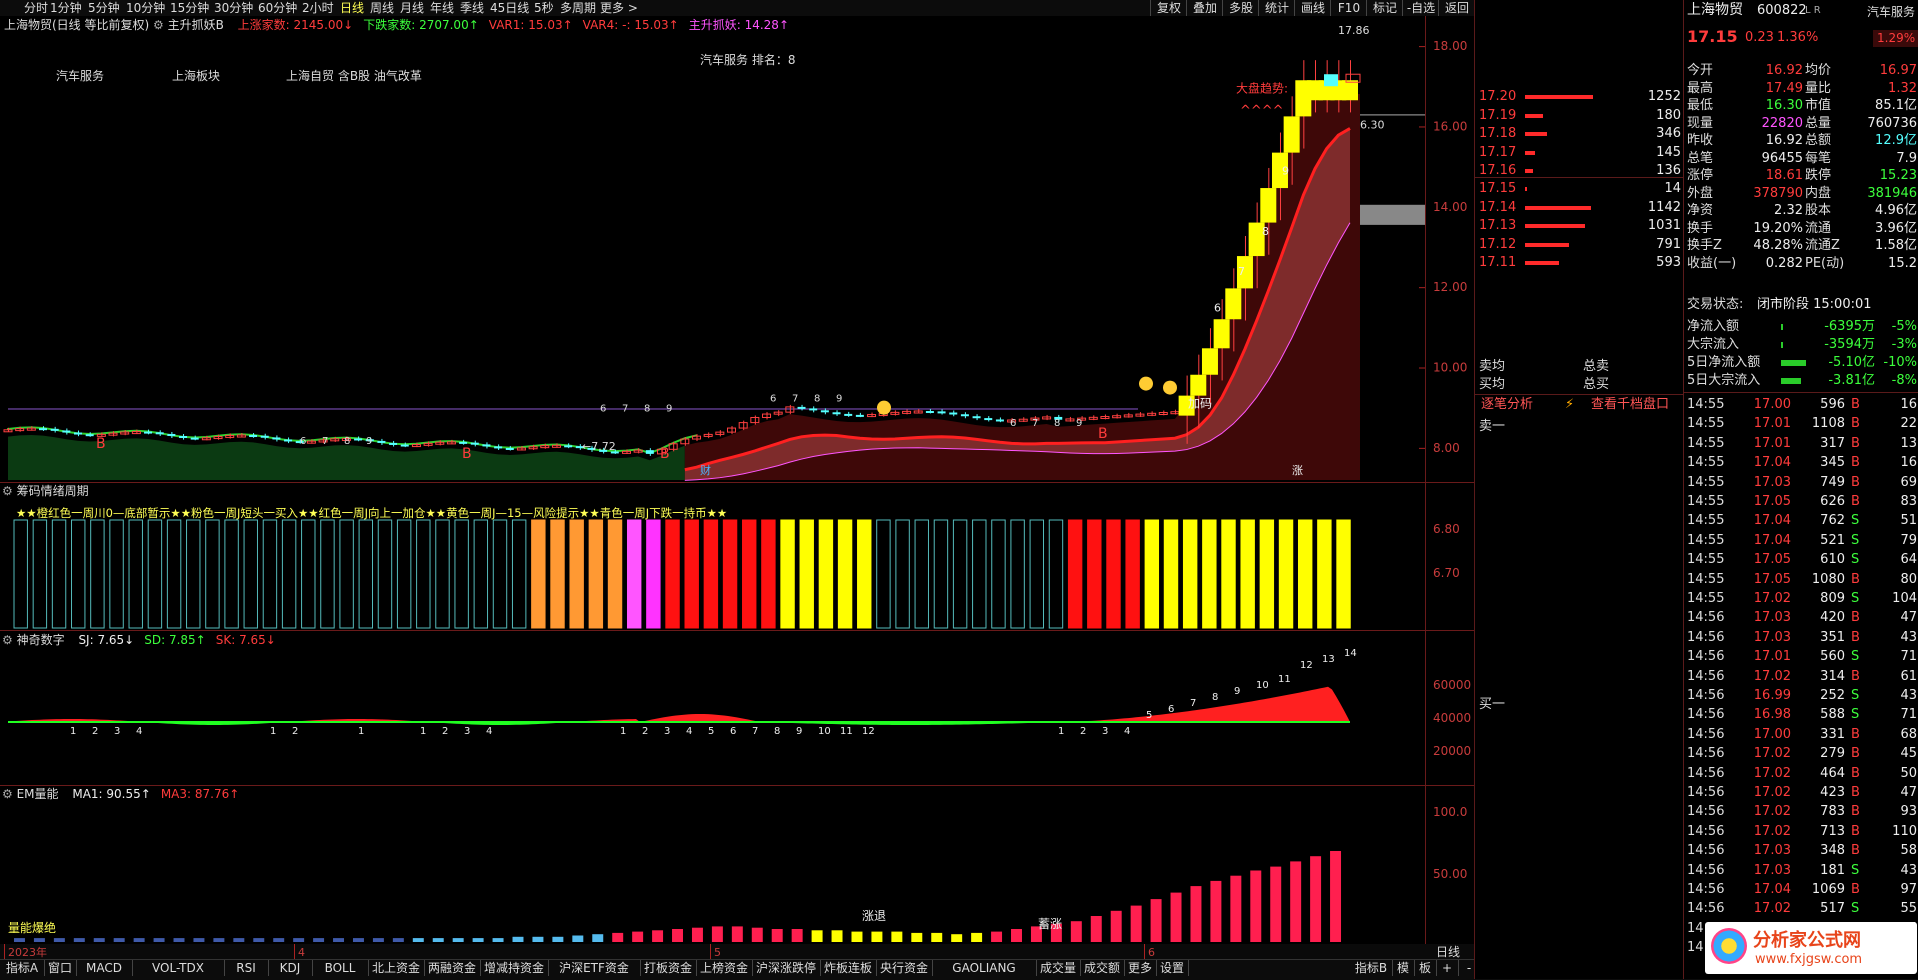 The image size is (1918, 980). What do you see at coordinates (848, 968) in the screenshot?
I see `indicator-tab-14: 炸板连板` at bounding box center [848, 968].